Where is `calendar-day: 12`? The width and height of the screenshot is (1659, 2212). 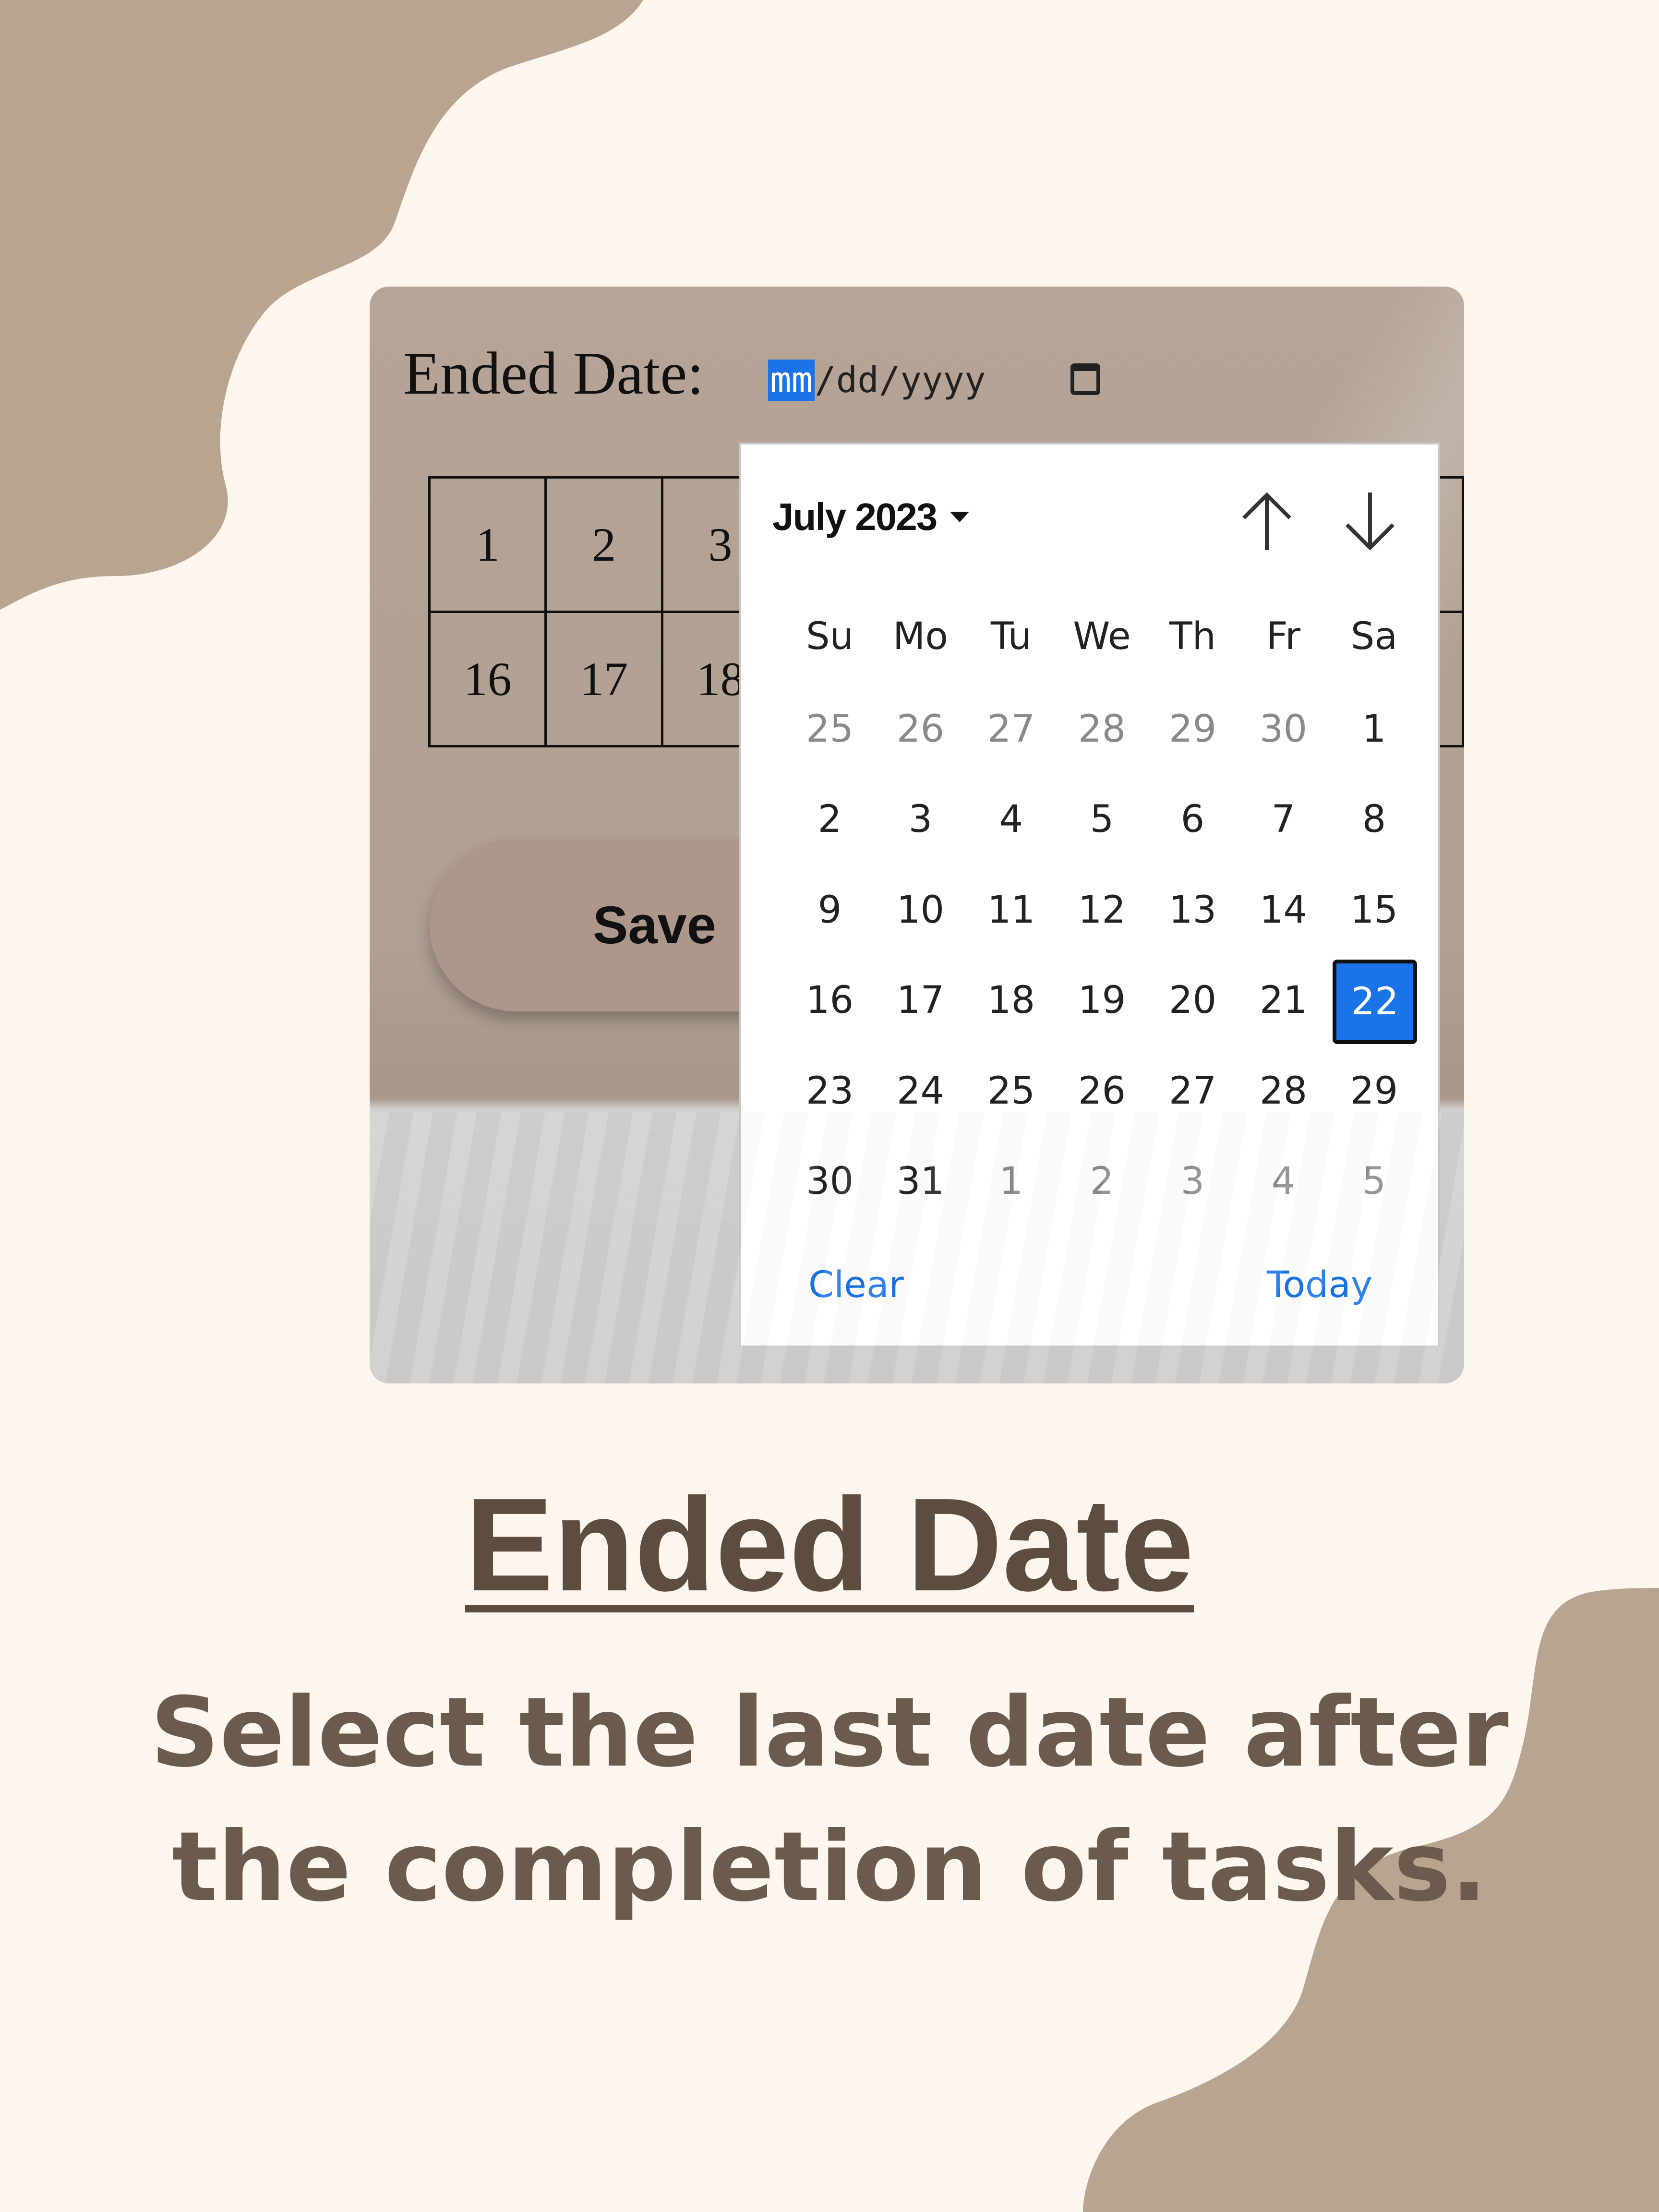 calendar-day: 12 is located at coordinates (1102, 910).